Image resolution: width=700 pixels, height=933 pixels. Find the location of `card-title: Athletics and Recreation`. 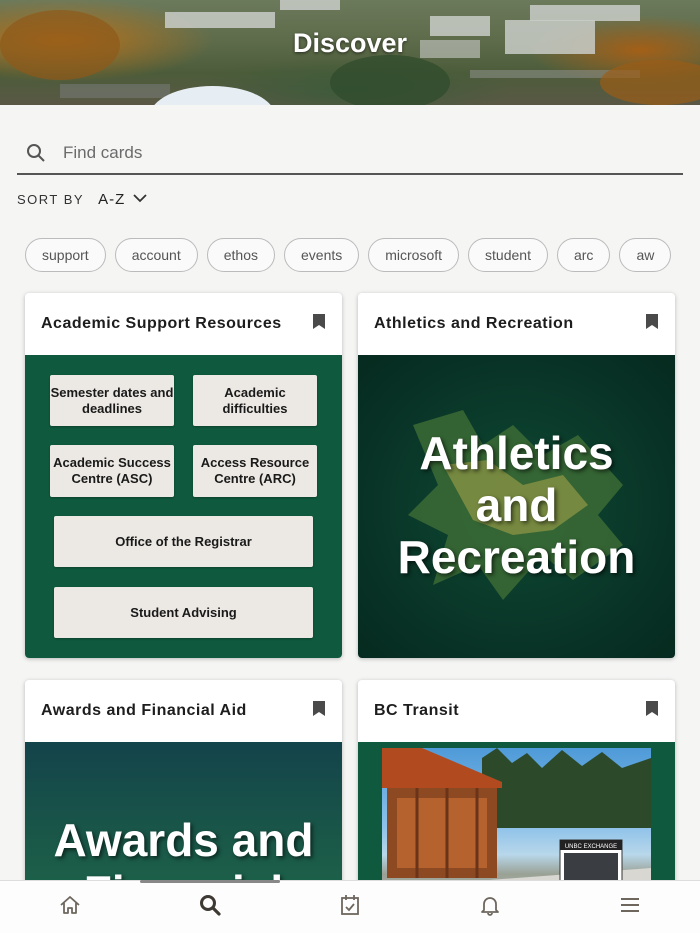

card-title: Athletics and Recreation is located at coordinates (474, 323).